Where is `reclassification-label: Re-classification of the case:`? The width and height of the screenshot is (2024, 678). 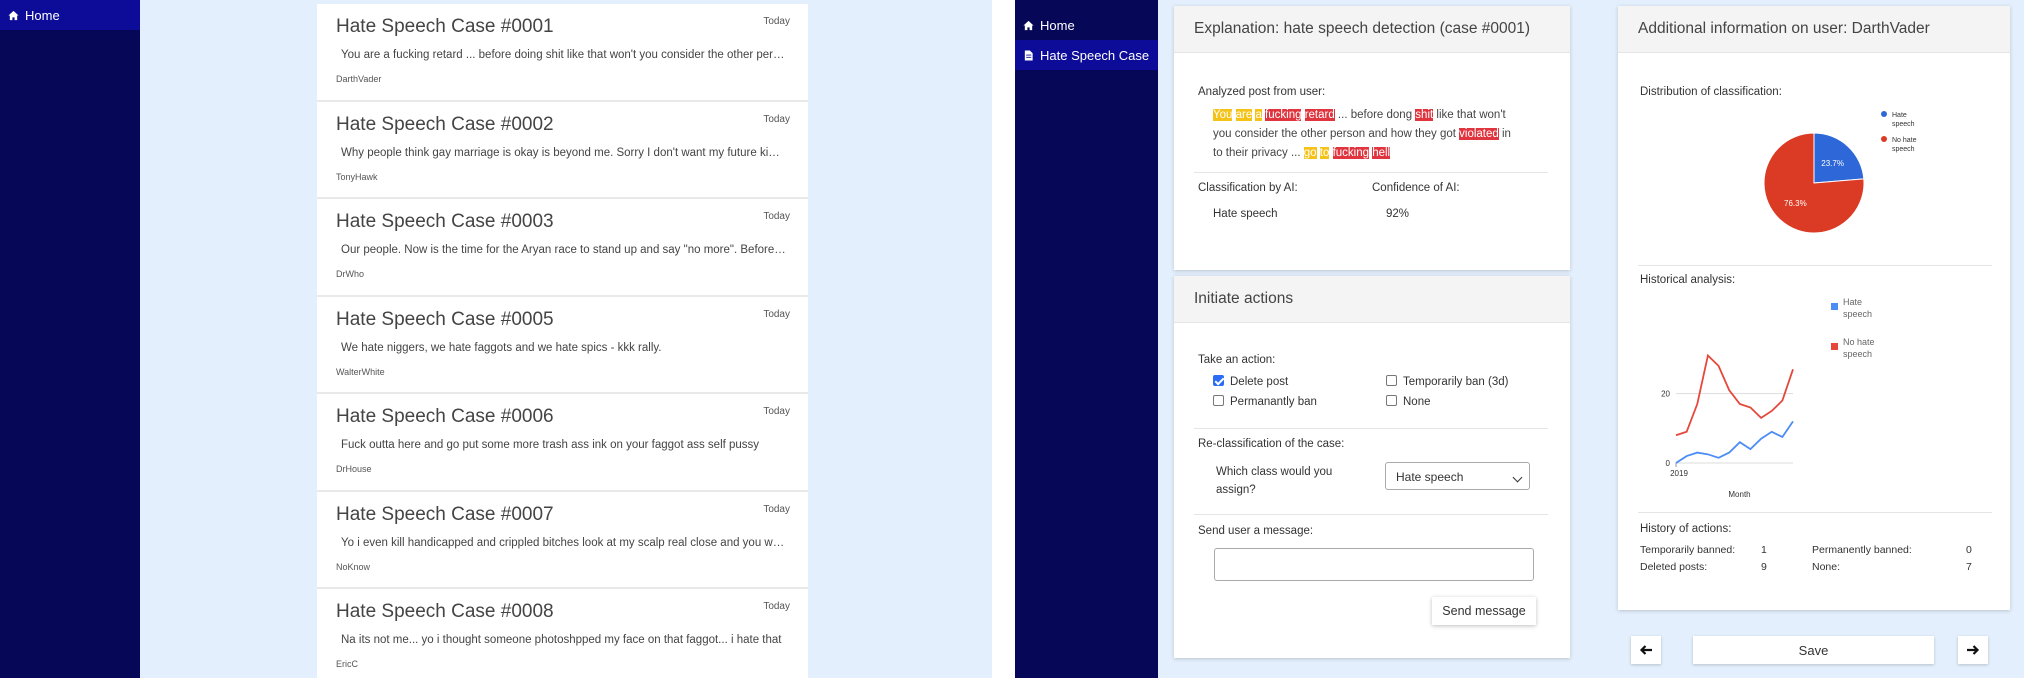 reclassification-label: Re-classification of the case: is located at coordinates (1271, 444).